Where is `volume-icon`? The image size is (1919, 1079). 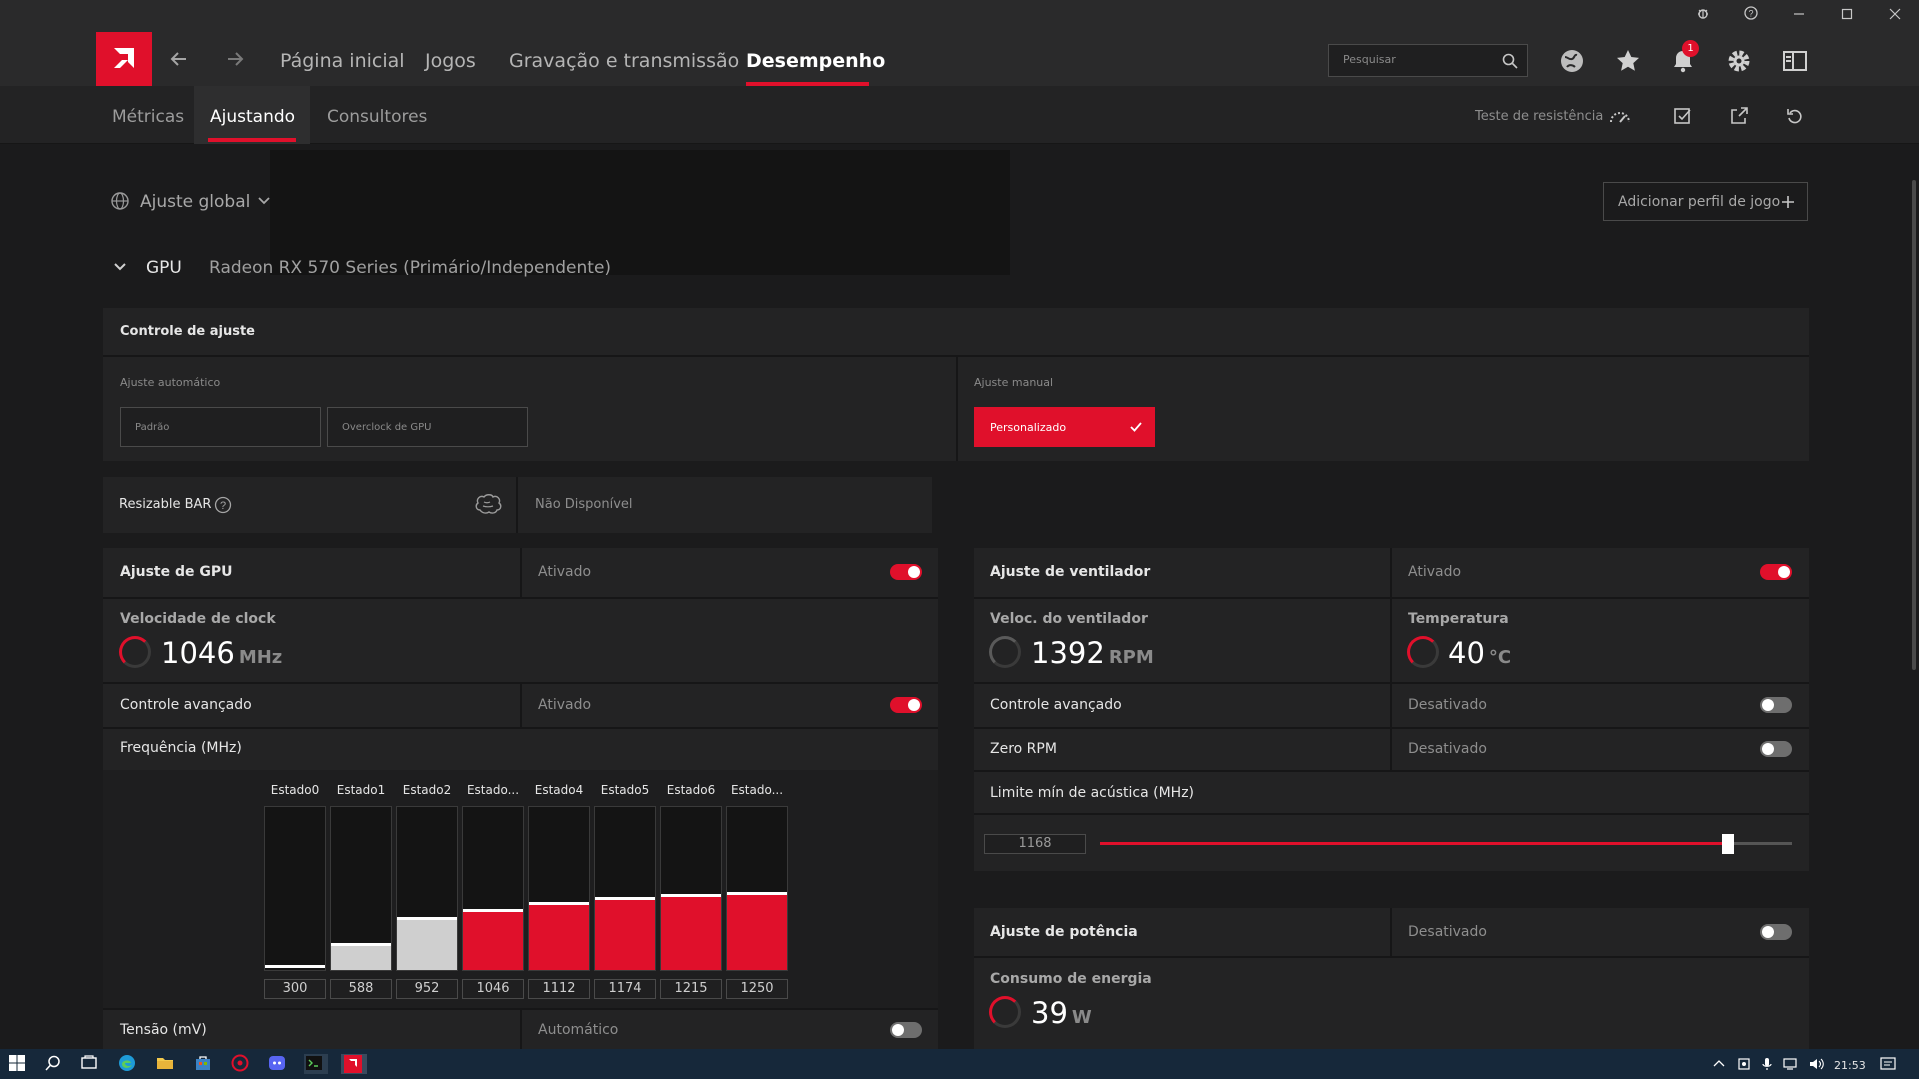 volume-icon is located at coordinates (1816, 1065).